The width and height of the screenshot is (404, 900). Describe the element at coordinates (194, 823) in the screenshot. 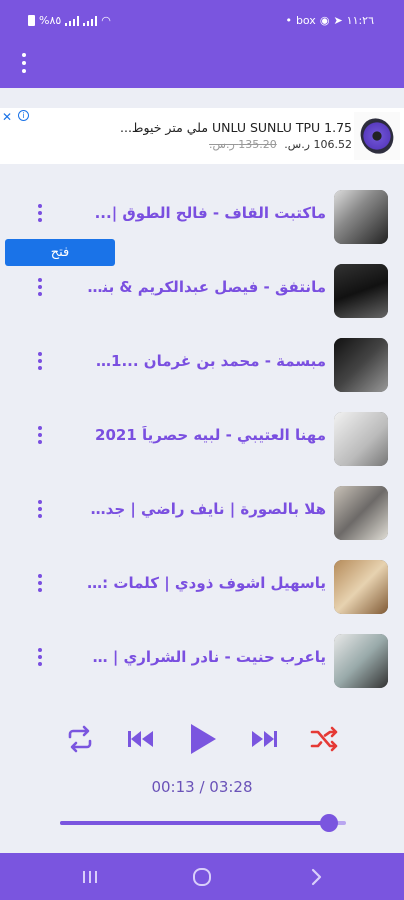

I see `seek-progress` at that location.